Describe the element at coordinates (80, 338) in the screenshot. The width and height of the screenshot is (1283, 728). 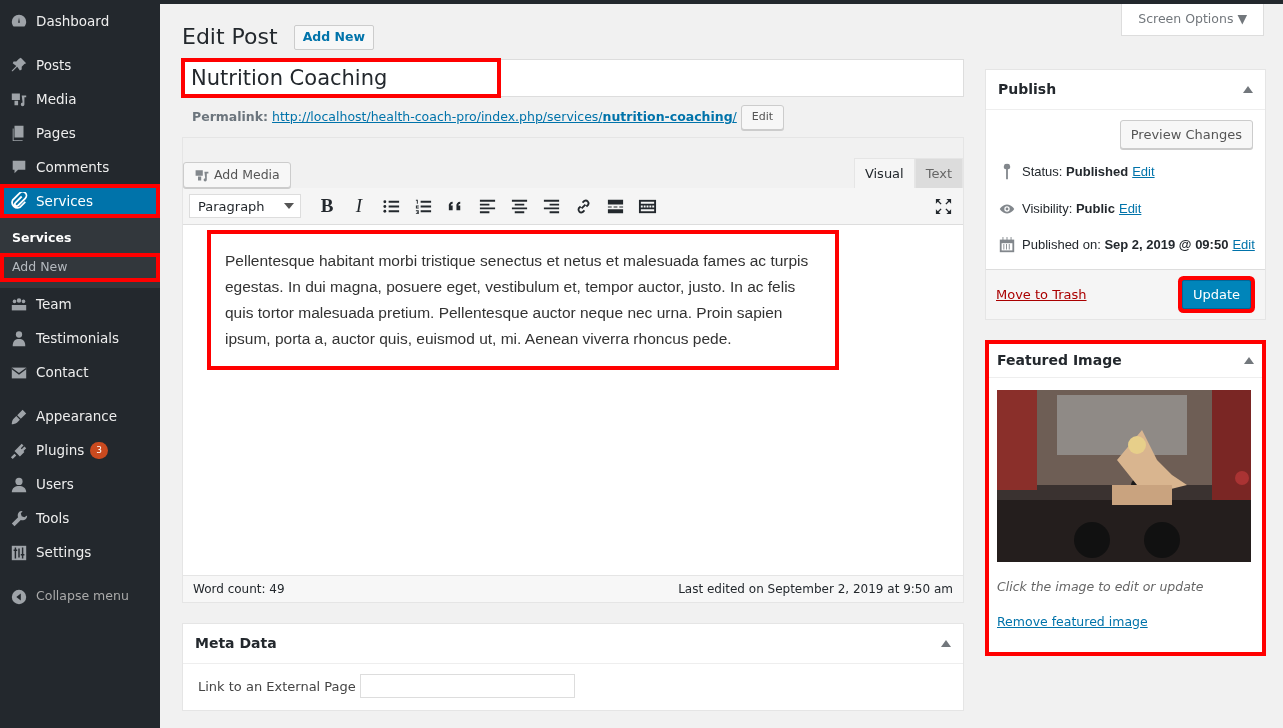
I see `menu-item: Testimonials` at that location.